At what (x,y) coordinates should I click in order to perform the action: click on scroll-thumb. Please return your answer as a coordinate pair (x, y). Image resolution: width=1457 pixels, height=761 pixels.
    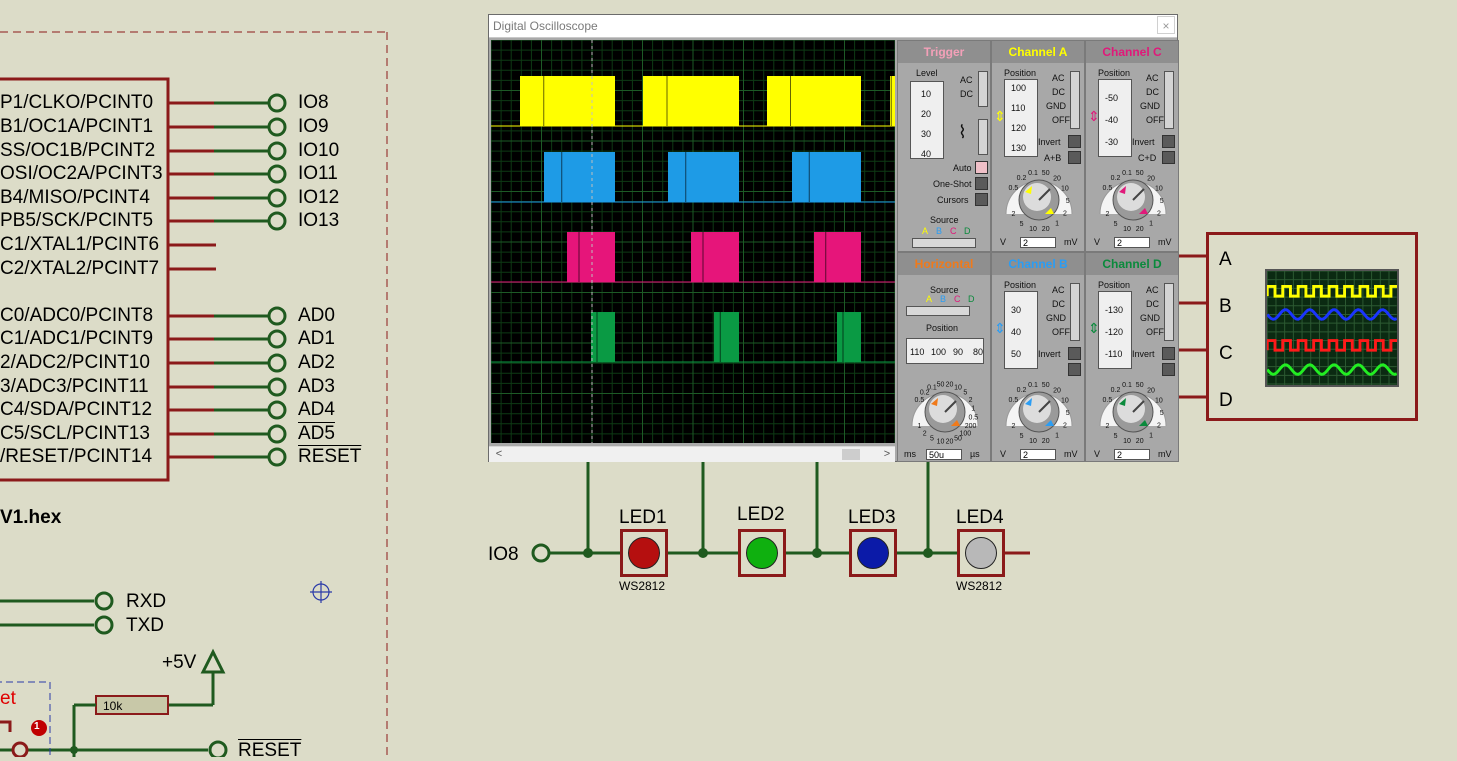
    Looking at the image, I should click on (851, 454).